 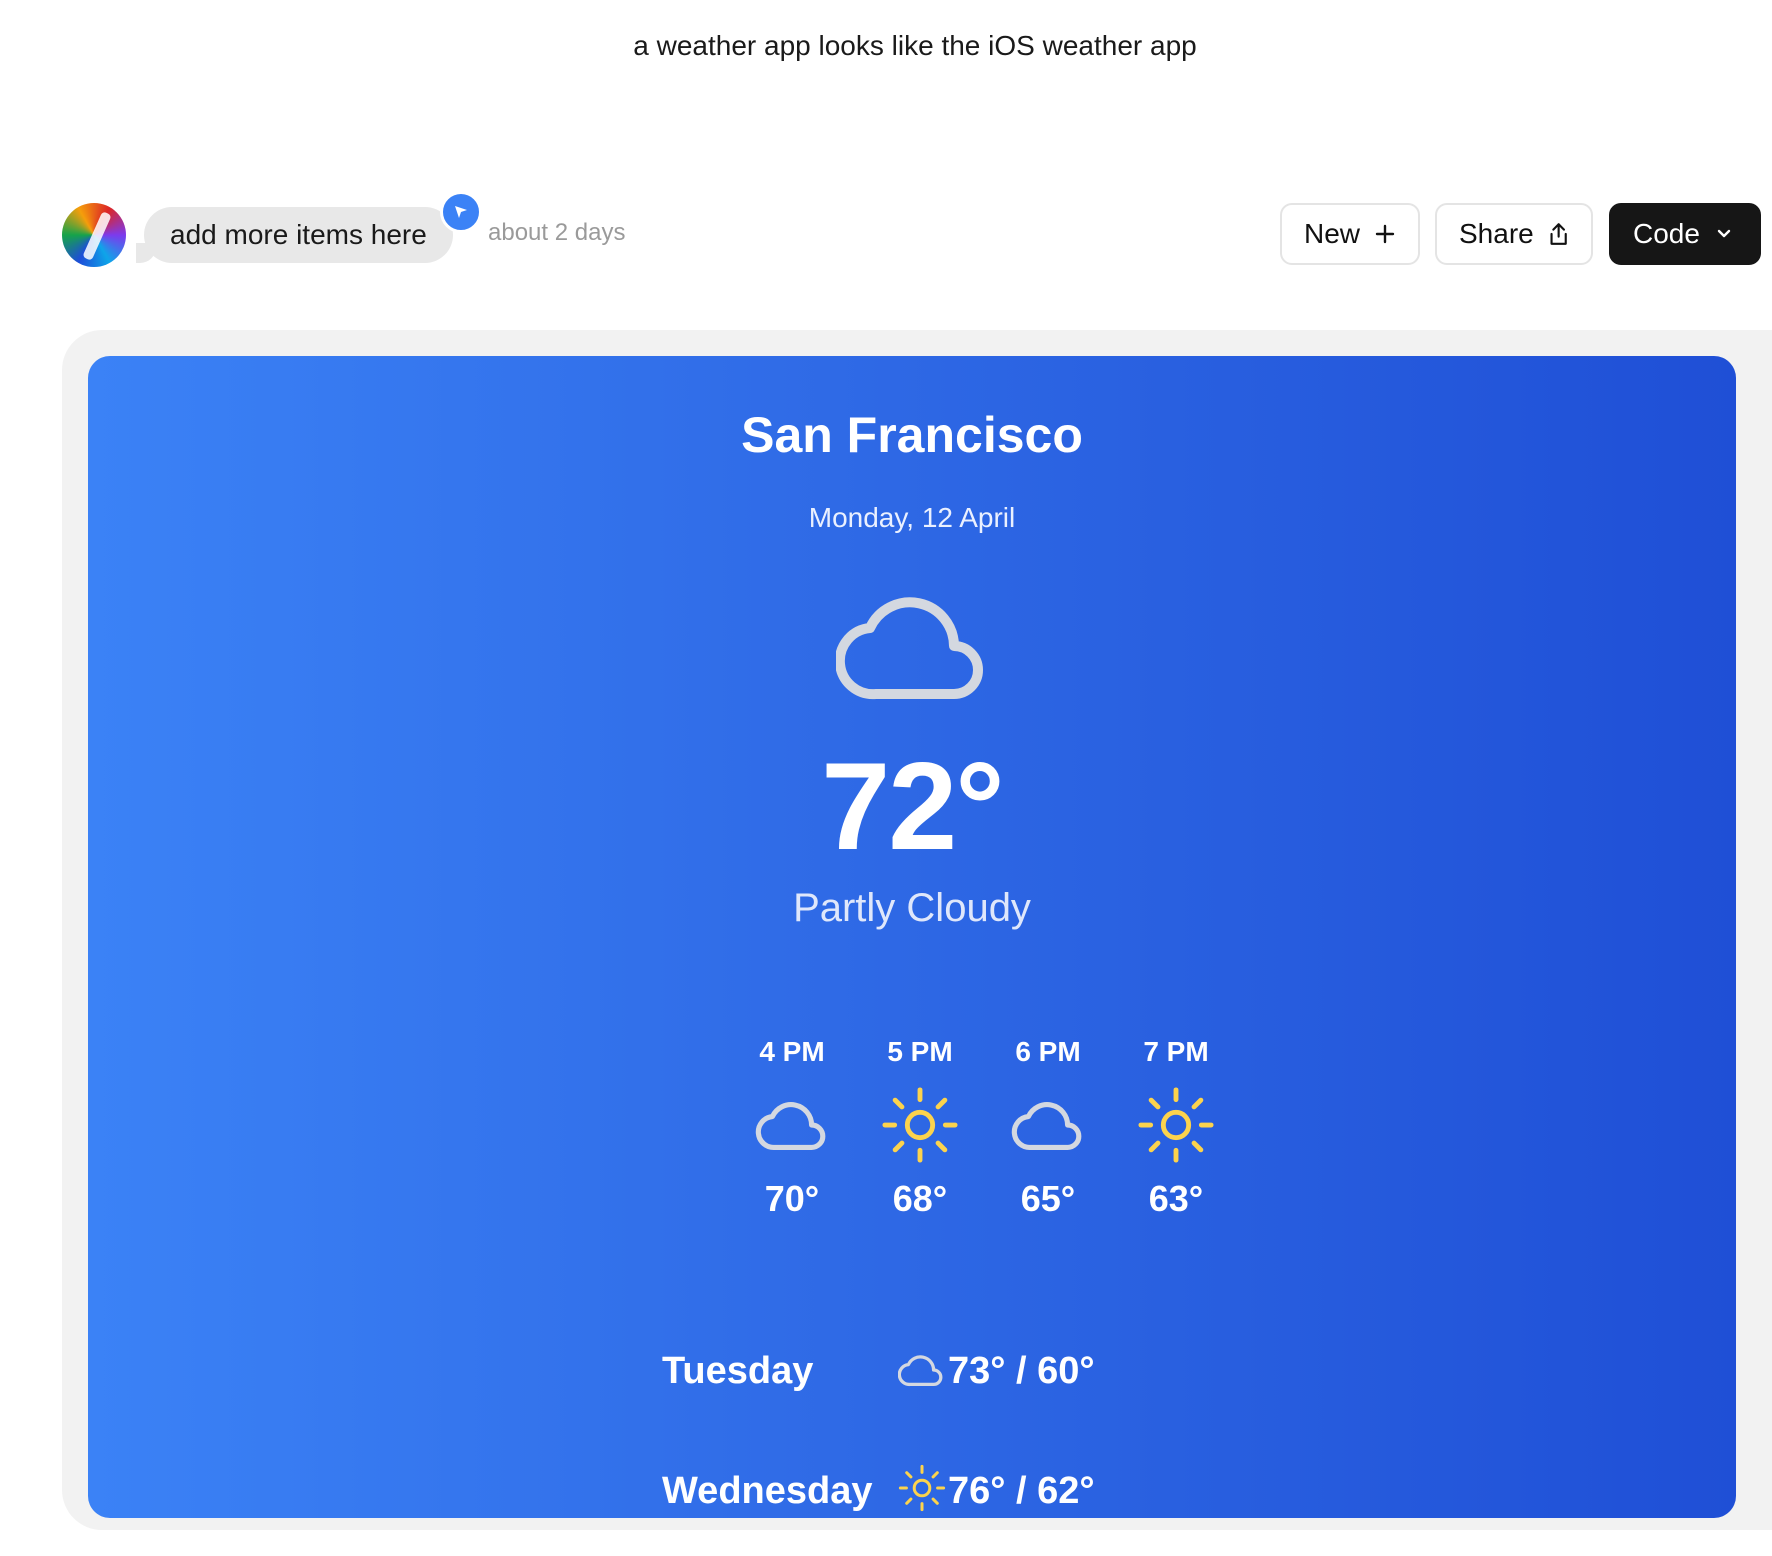 What do you see at coordinates (913, 807) in the screenshot?
I see `current-temperature: 72°` at bounding box center [913, 807].